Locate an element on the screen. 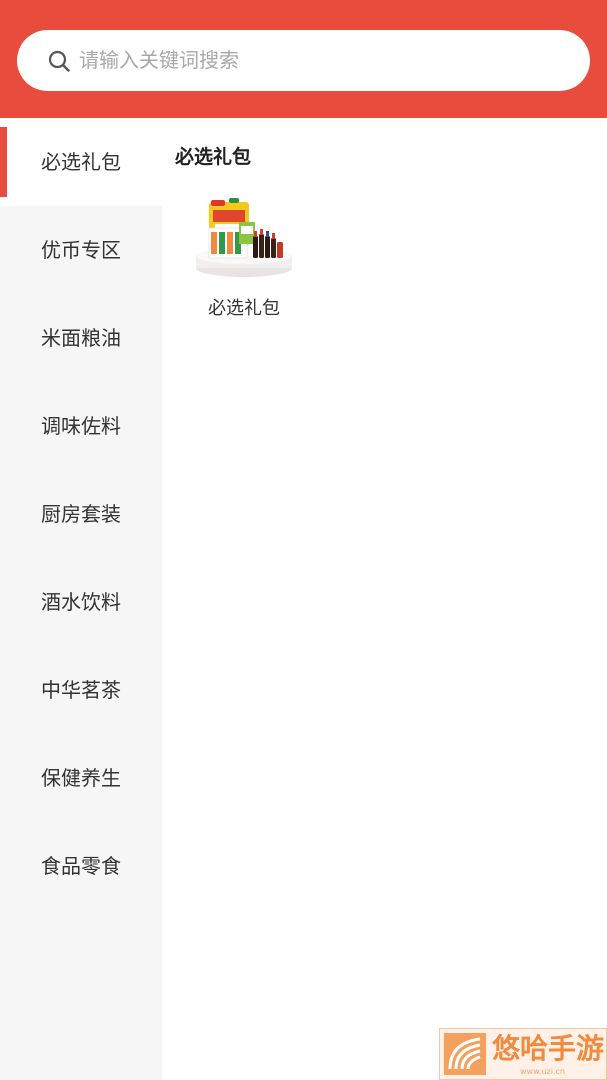 This screenshot has height=1080, width=607. sidebar-item-kitchen-set: 厨房套装 is located at coordinates (81, 514).